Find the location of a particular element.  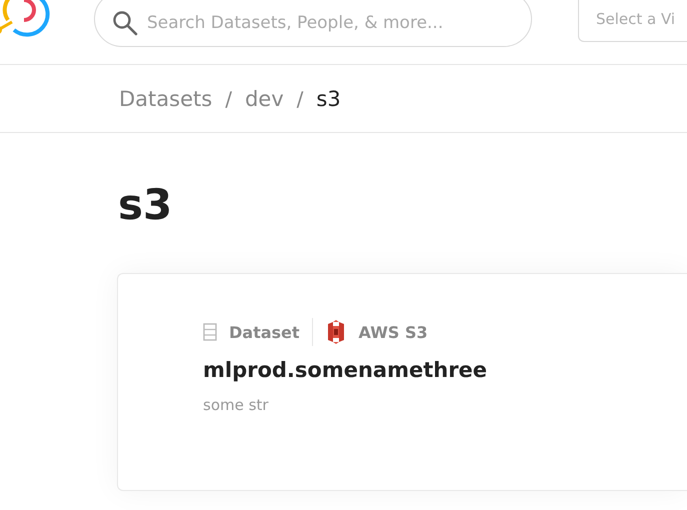

server-stack-icon is located at coordinates (210, 332).